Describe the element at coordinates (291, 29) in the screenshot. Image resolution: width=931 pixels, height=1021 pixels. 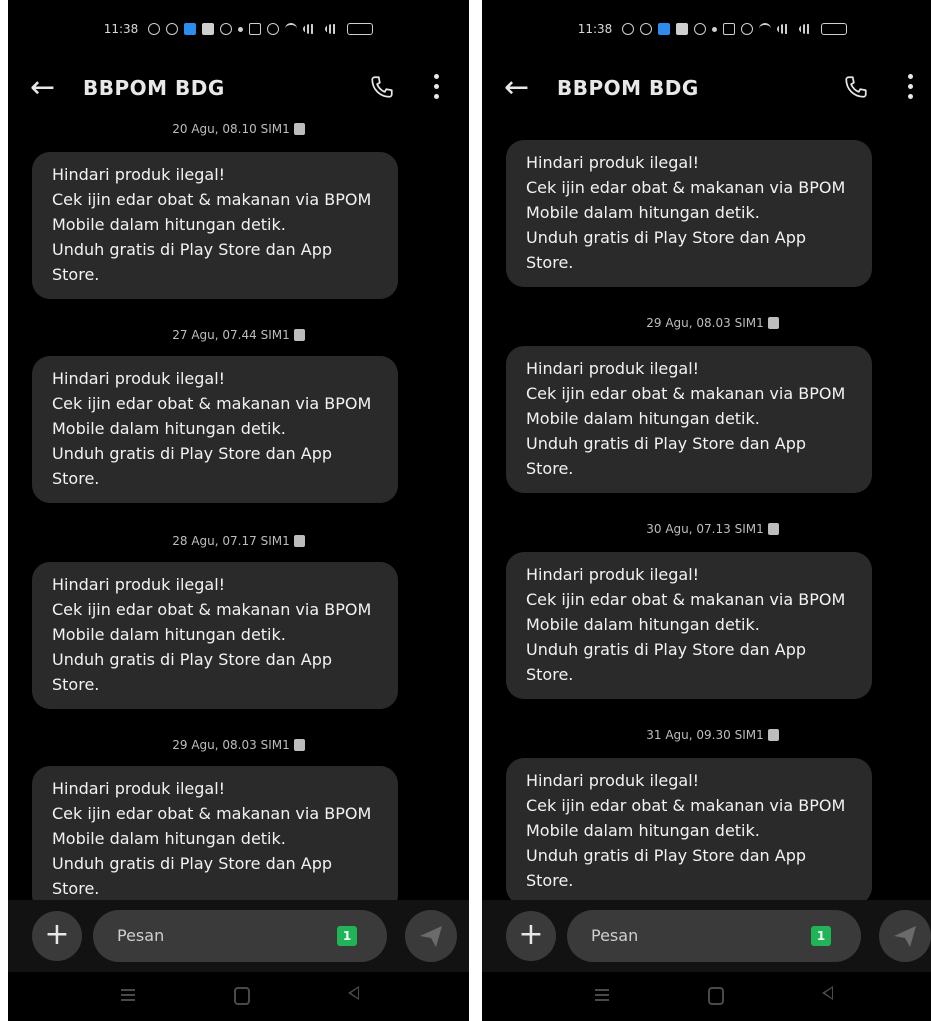
I see `wifi-icon` at that location.